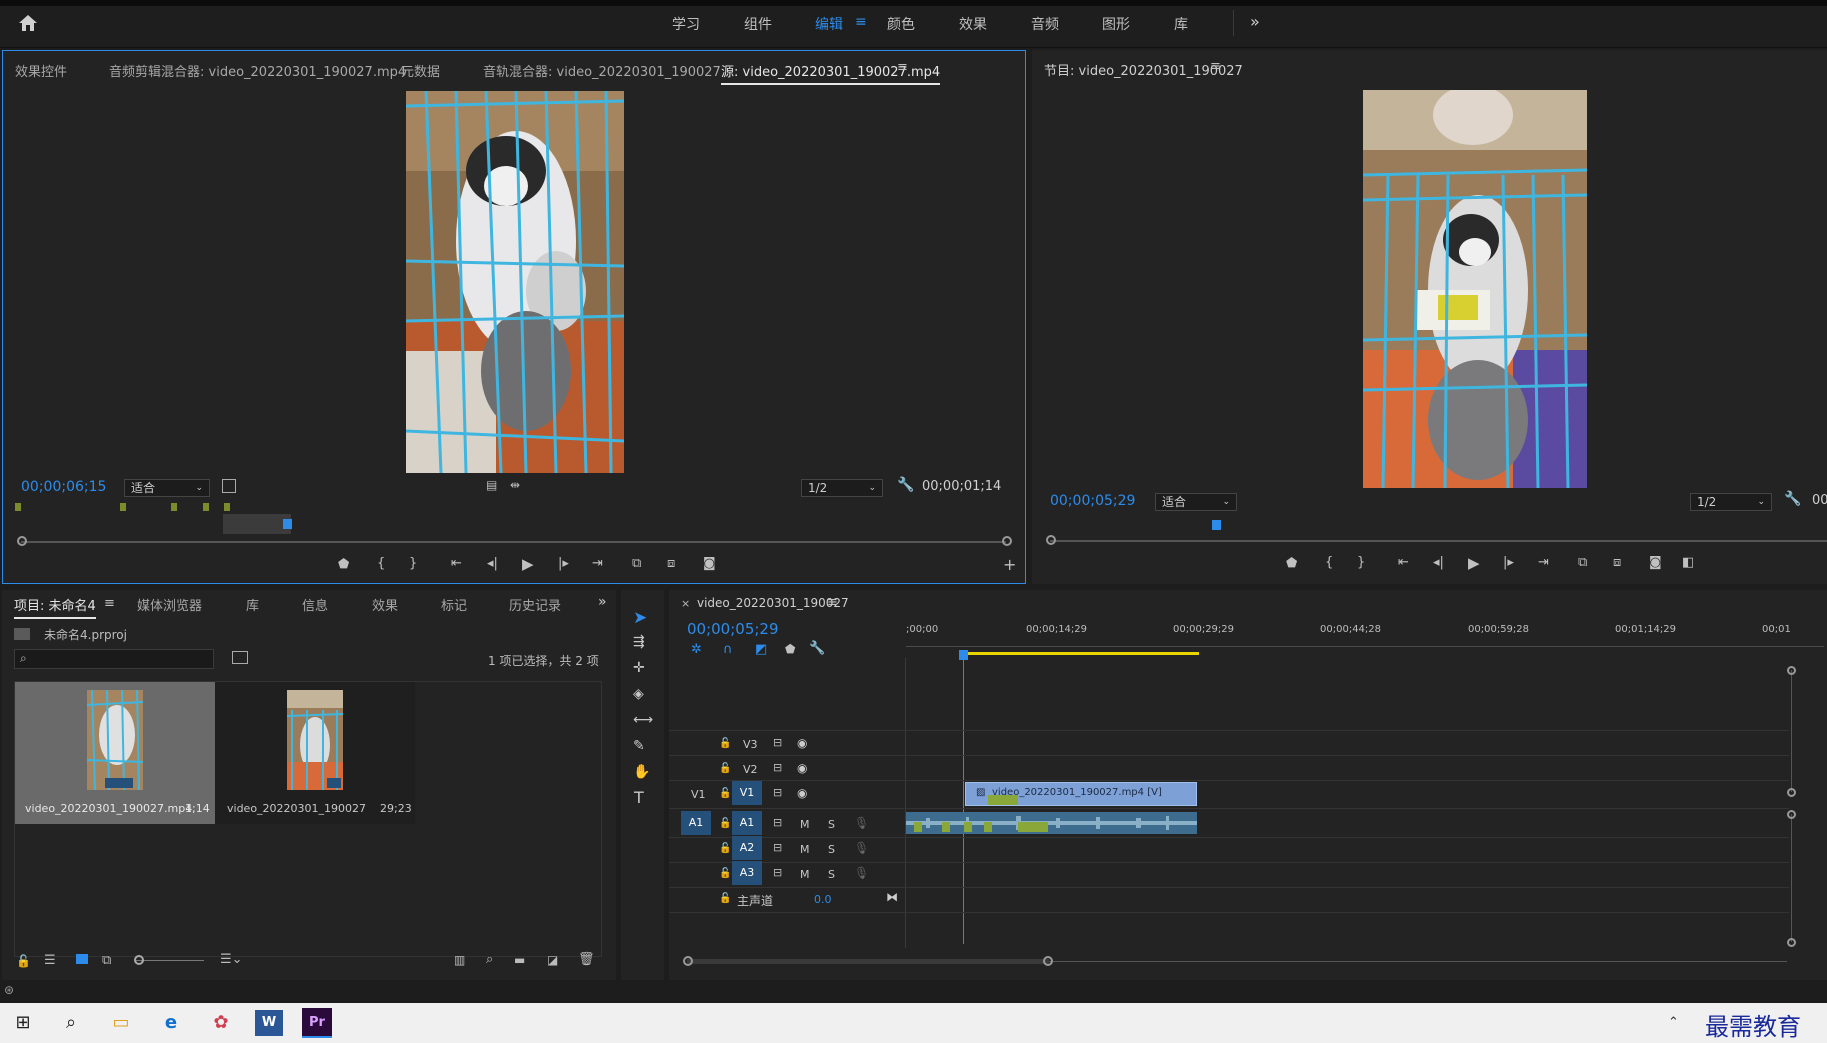 The height and width of the screenshot is (1043, 1827). I want to click on in-out-range, so click(257, 524).